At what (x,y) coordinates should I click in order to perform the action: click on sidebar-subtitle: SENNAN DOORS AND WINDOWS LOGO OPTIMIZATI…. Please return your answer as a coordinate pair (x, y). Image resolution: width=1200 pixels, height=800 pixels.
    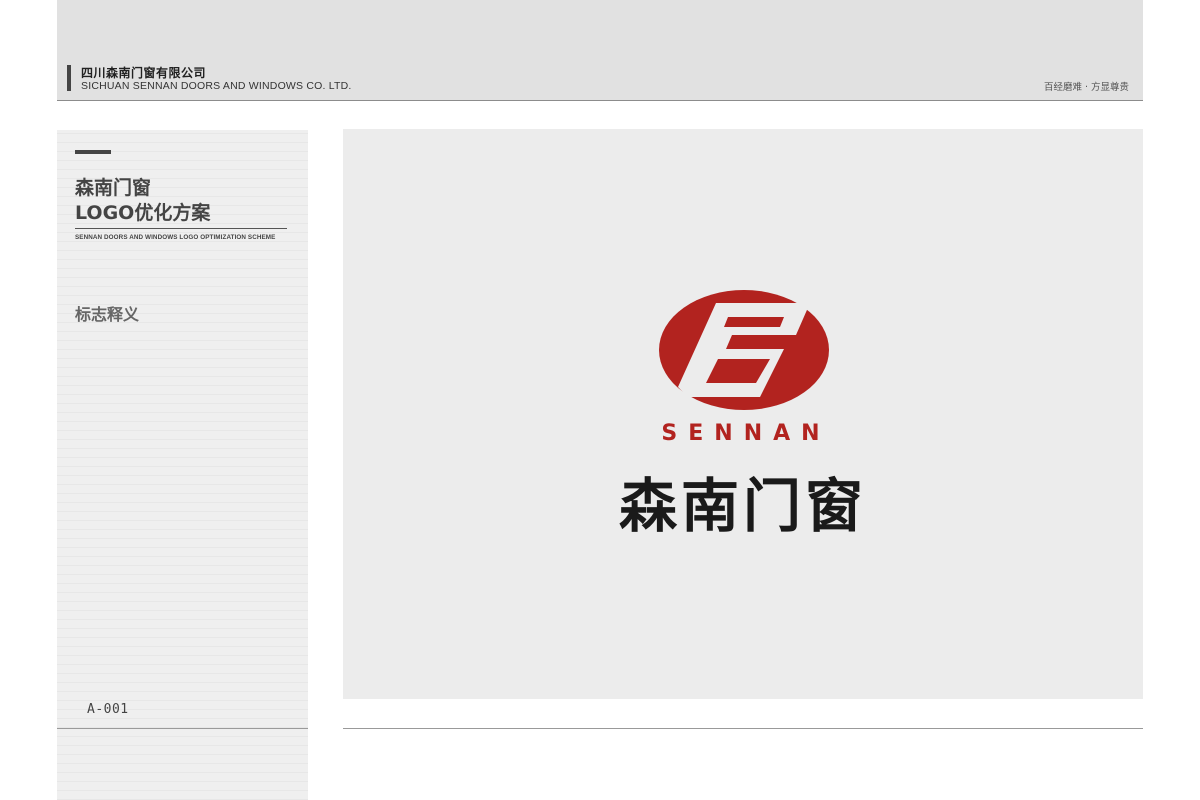
    Looking at the image, I should click on (175, 237).